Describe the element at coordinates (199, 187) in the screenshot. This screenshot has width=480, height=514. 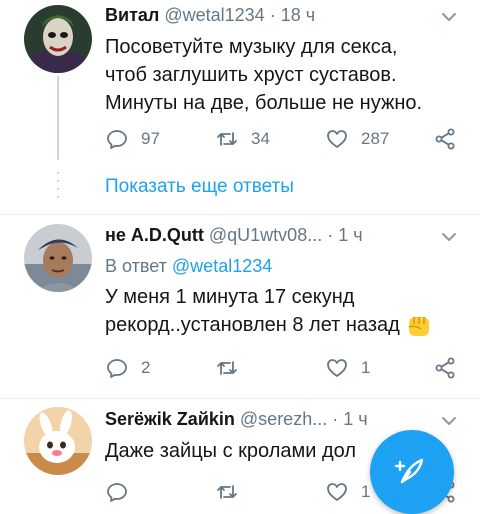
I see `show-more-replies-link: Показать еще ответы` at that location.